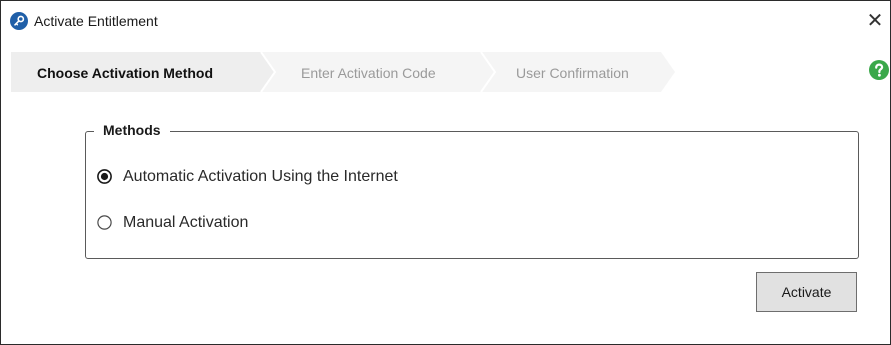  I want to click on step-enter-activation-code: Enter Activation Code, so click(368, 73).